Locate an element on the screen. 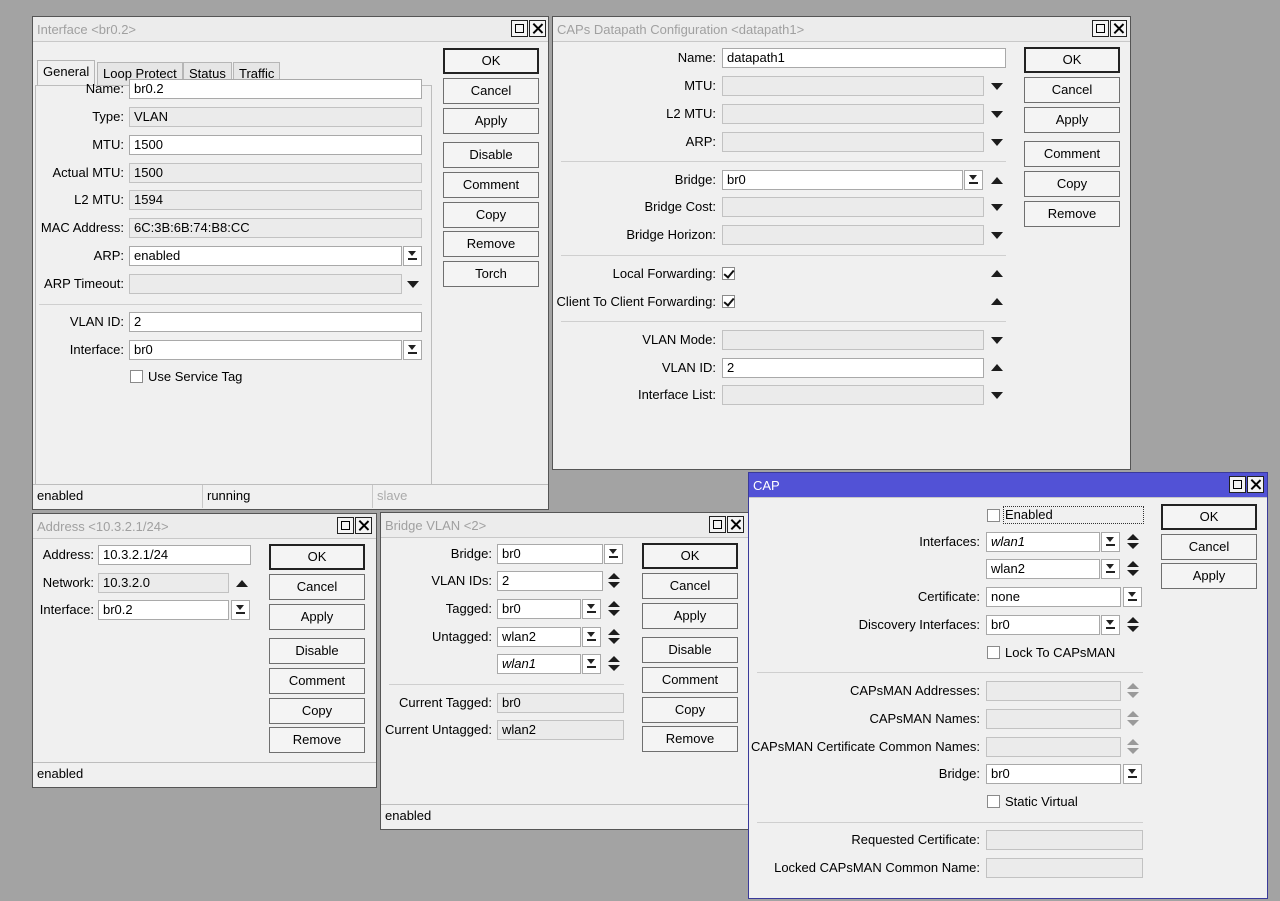 Image resolution: width=1280 pixels, height=901 pixels. untagged-1-add-remove-icon is located at coordinates (614, 637).